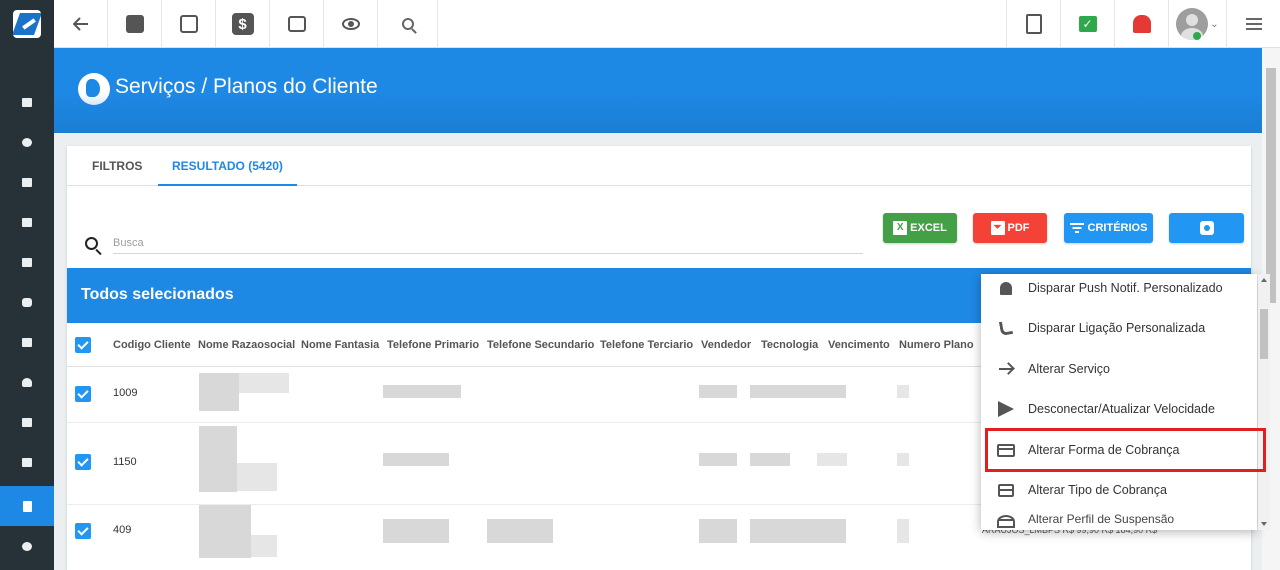  I want to click on search-icon, so click(407, 24).